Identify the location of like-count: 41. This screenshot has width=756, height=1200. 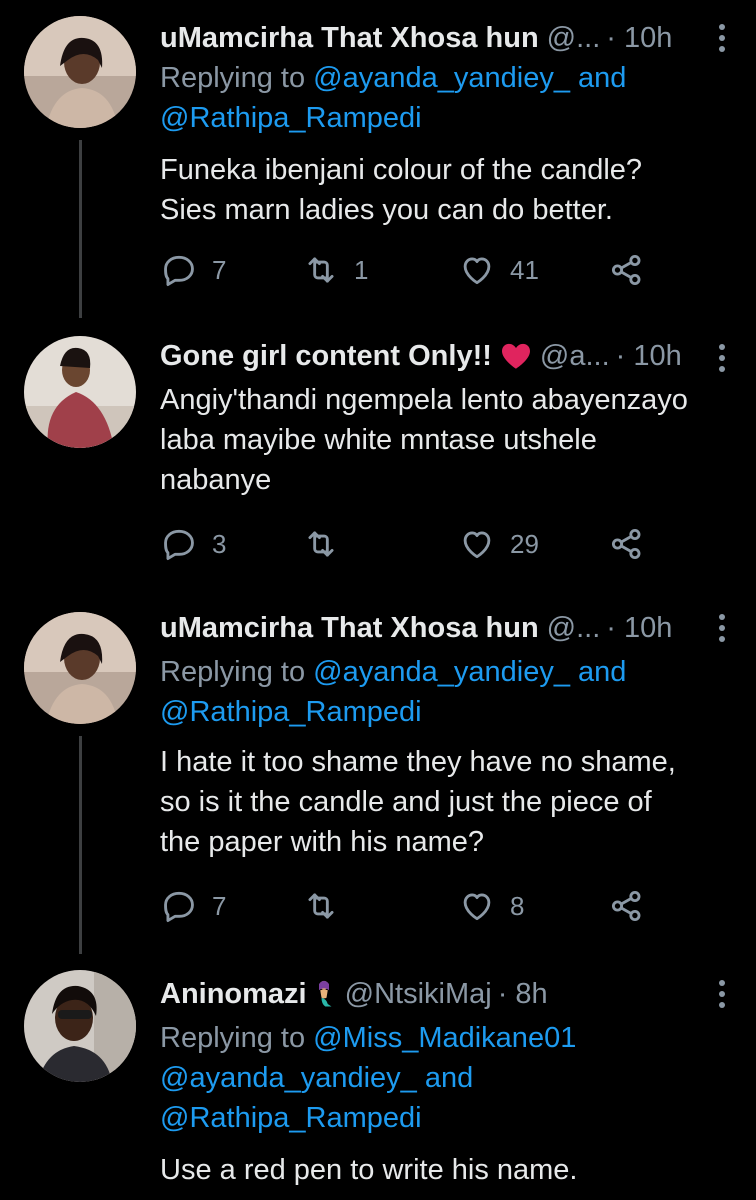
(524, 269).